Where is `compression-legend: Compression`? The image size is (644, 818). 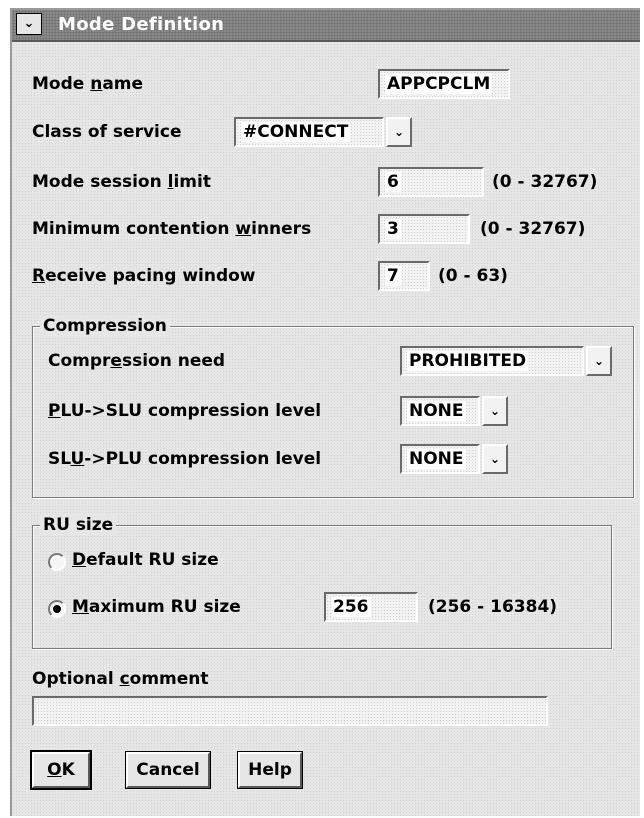 compression-legend: Compression is located at coordinates (105, 326).